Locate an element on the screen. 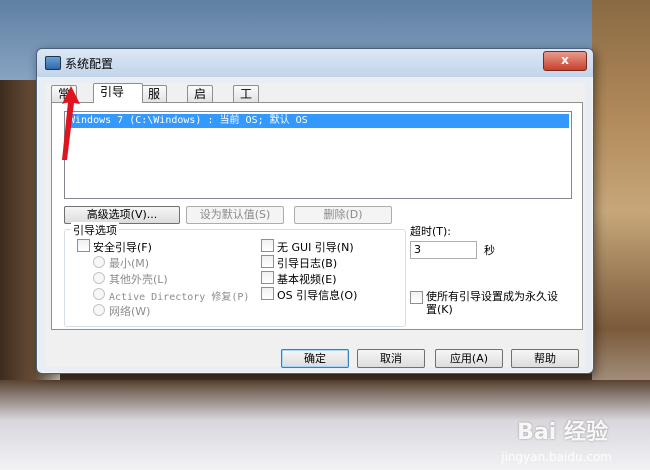 Image resolution: width=650 pixels, height=470 pixels. set-default-button: 设为默认值(S) is located at coordinates (235, 215).